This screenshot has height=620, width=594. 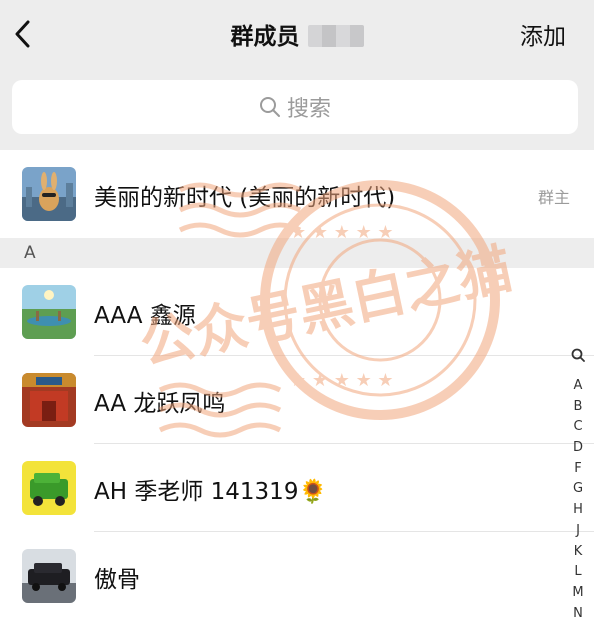 What do you see at coordinates (578, 510) in the screenshot?
I see `index-letter: H` at bounding box center [578, 510].